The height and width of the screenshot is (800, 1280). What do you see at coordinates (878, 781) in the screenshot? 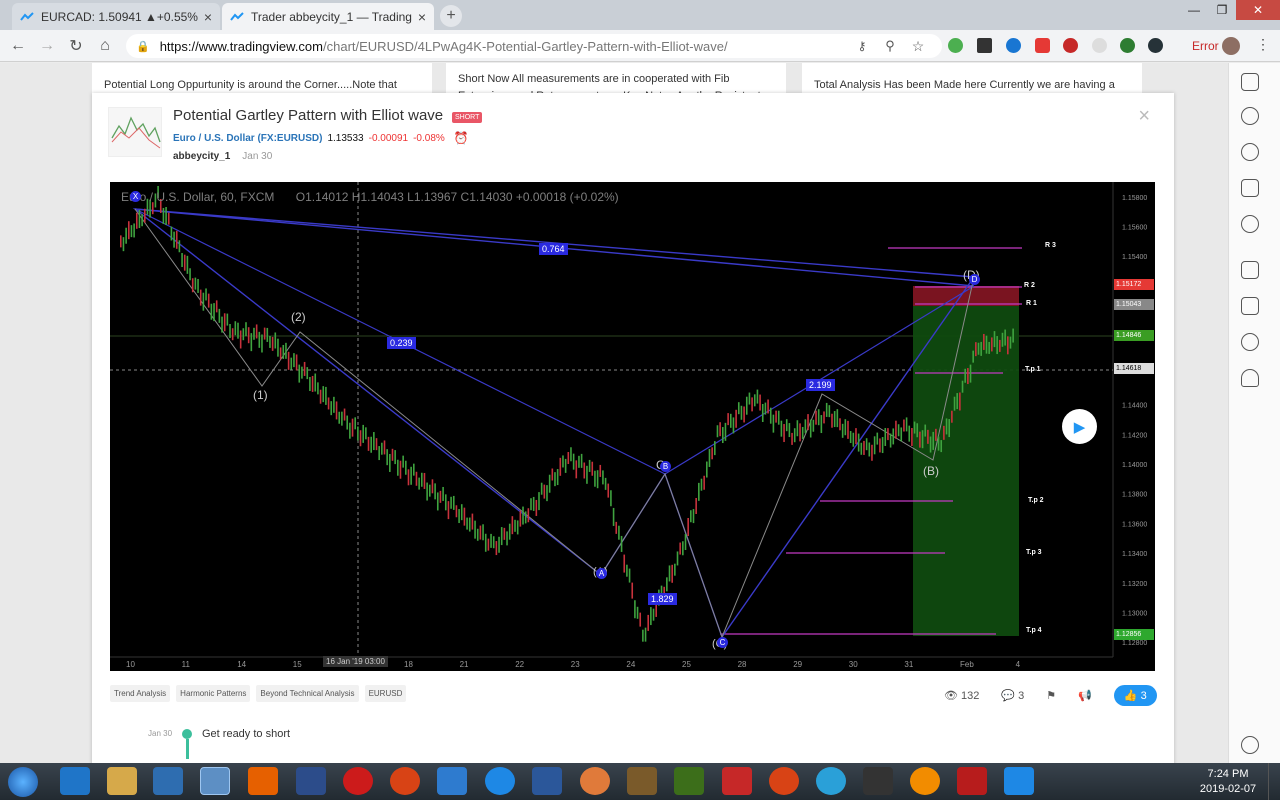
I see `forex-app-icon` at bounding box center [878, 781].